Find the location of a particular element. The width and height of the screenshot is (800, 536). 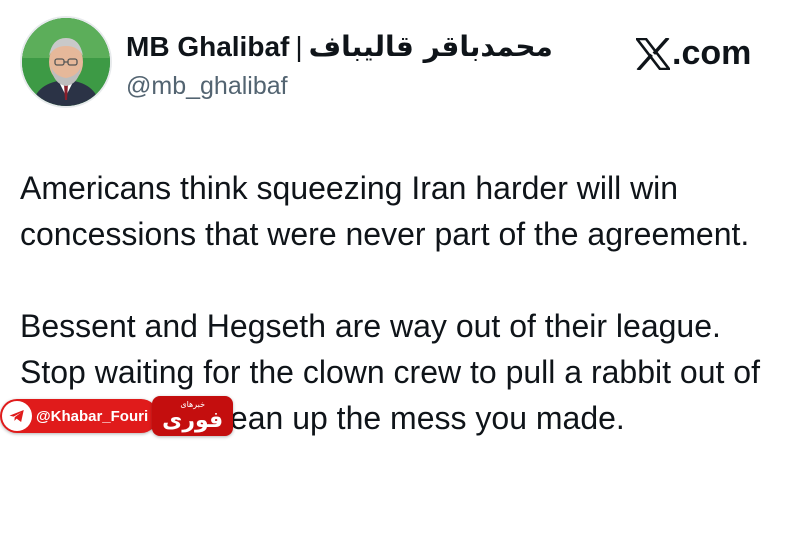

display-name-row: MB Ghalibaf | محمدباقر قالیباف is located at coordinates (339, 46).